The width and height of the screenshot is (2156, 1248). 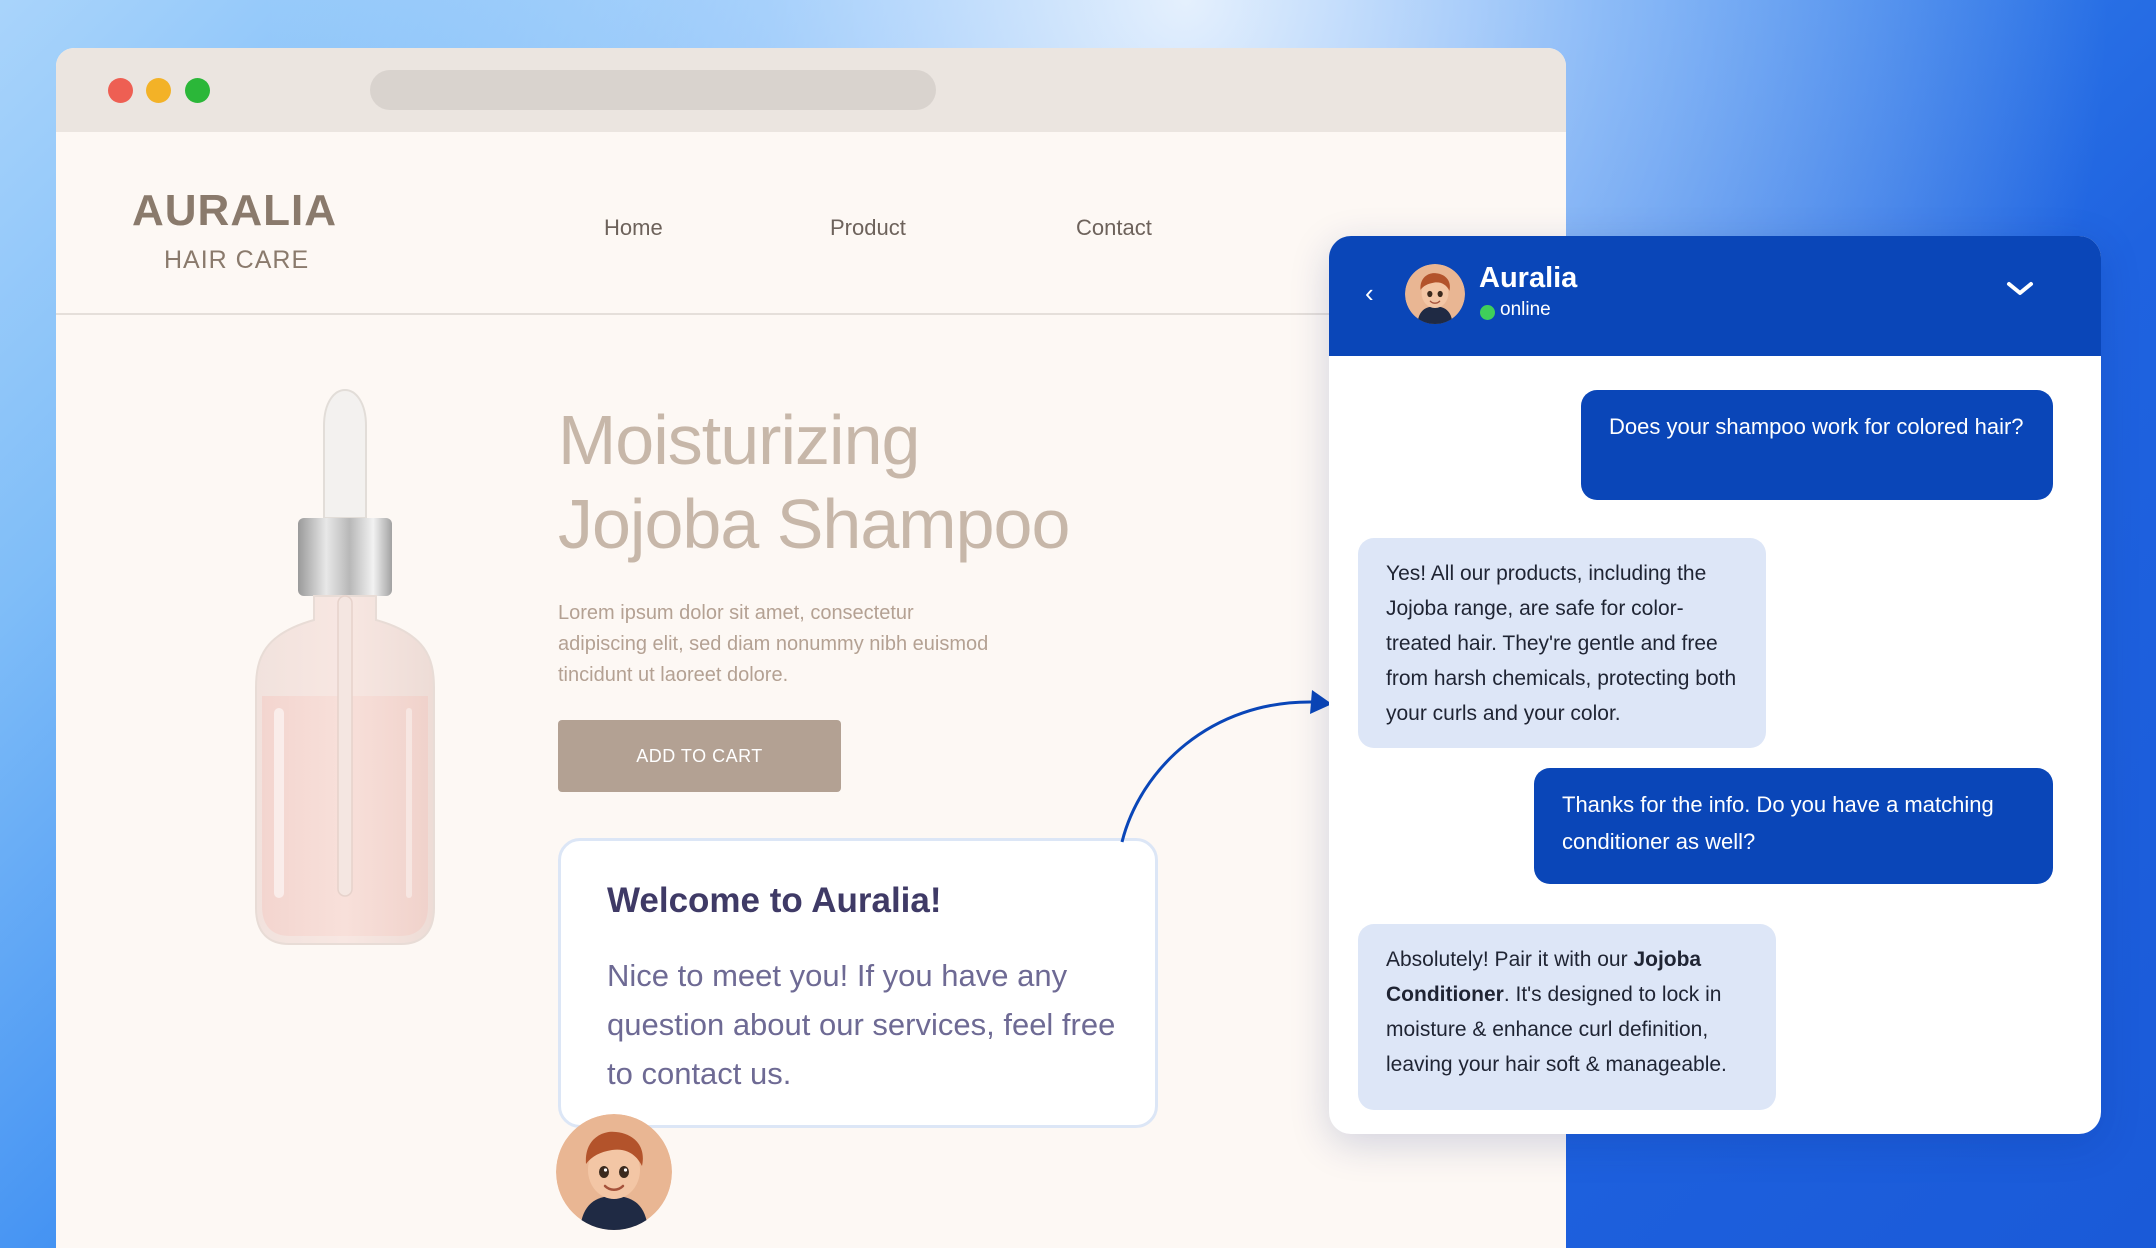 I want to click on chevron-left-icon: ‹, so click(x=1369, y=293).